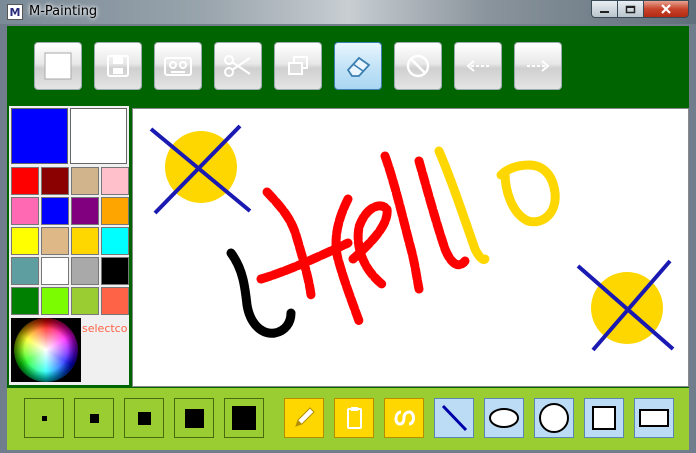 Image resolution: width=696 pixels, height=453 pixels. I want to click on copy-window-button, so click(298, 66).